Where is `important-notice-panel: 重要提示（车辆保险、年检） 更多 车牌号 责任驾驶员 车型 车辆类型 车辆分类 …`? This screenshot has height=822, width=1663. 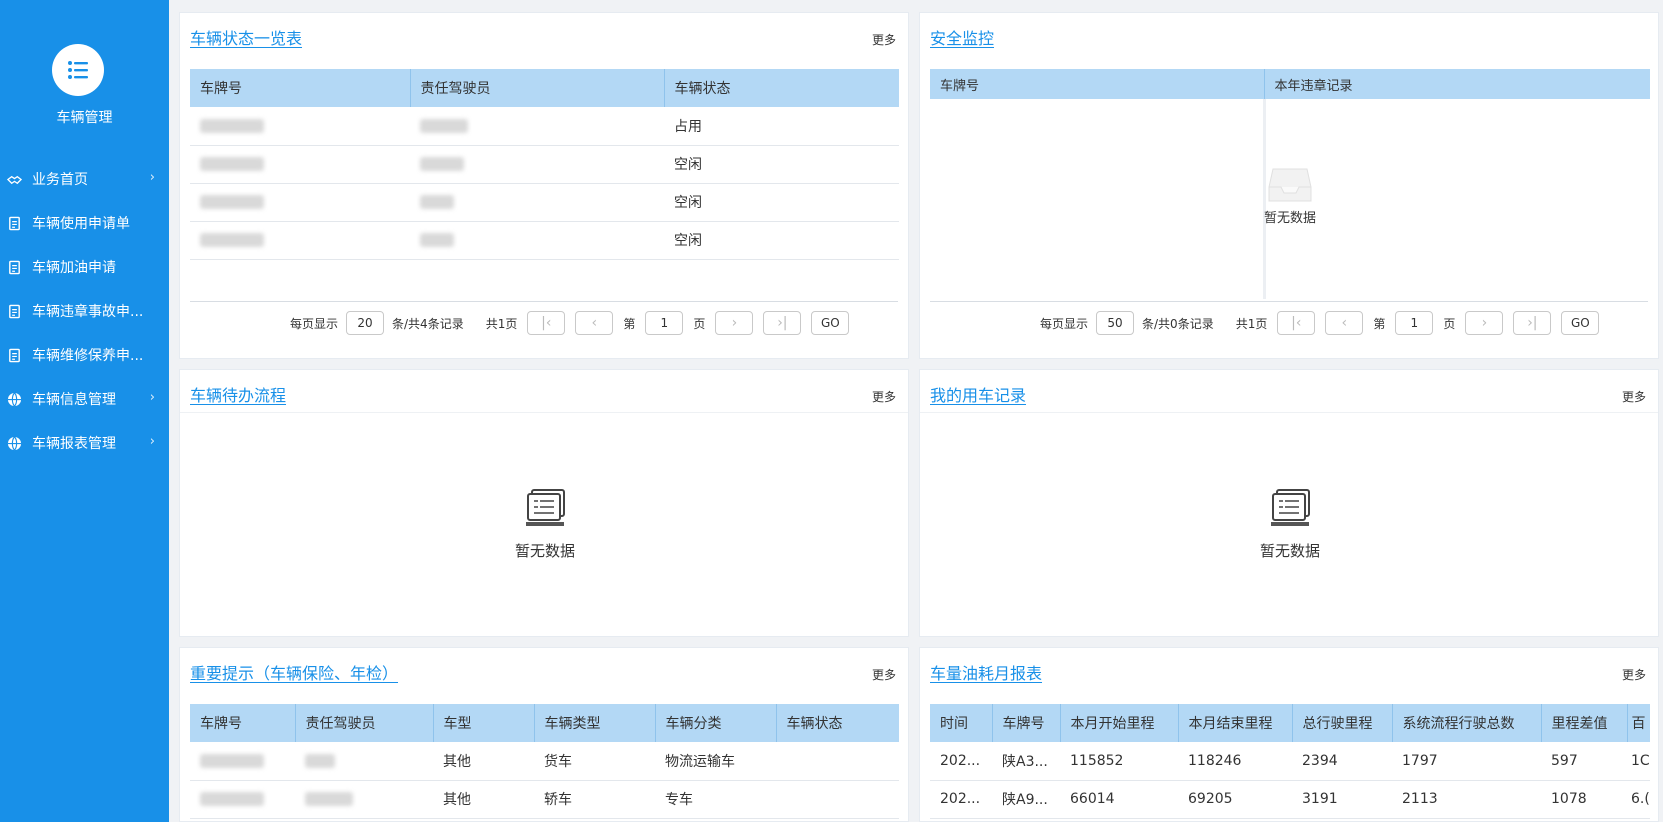
important-notice-panel: 重要提示（车辆保险、年检） 更多 车牌号 责任驾驶员 车型 车辆类型 车辆分类 … is located at coordinates (544, 734).